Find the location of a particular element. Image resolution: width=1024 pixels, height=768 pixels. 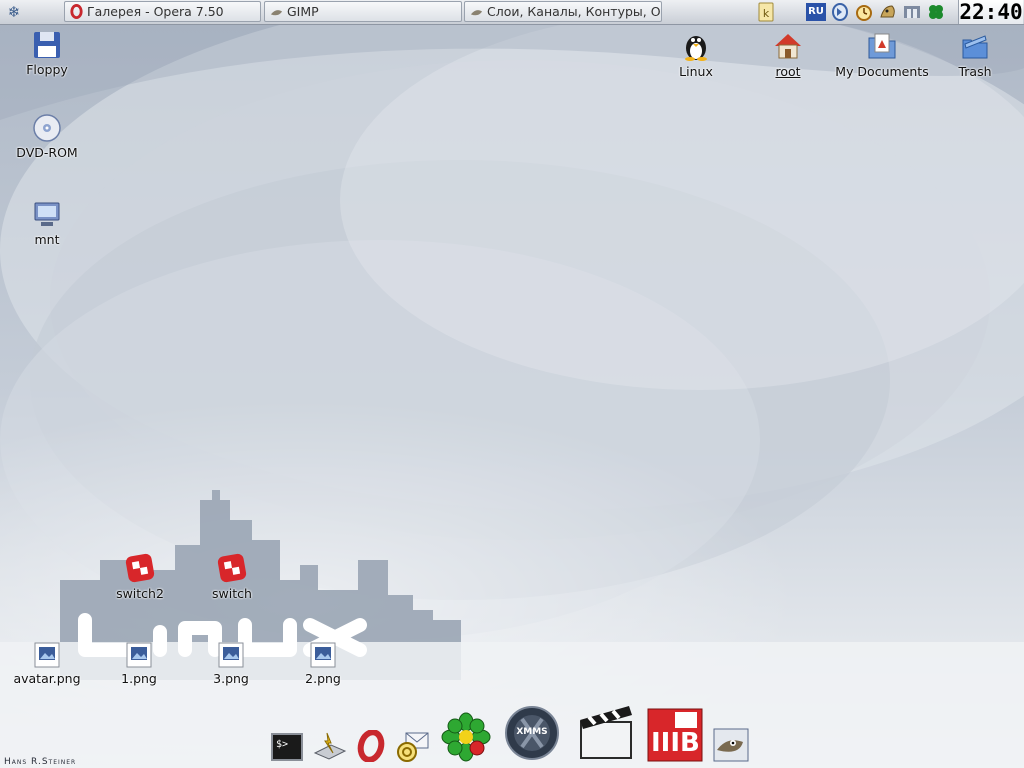

icon-label: 1.png is located at coordinates (139, 678).